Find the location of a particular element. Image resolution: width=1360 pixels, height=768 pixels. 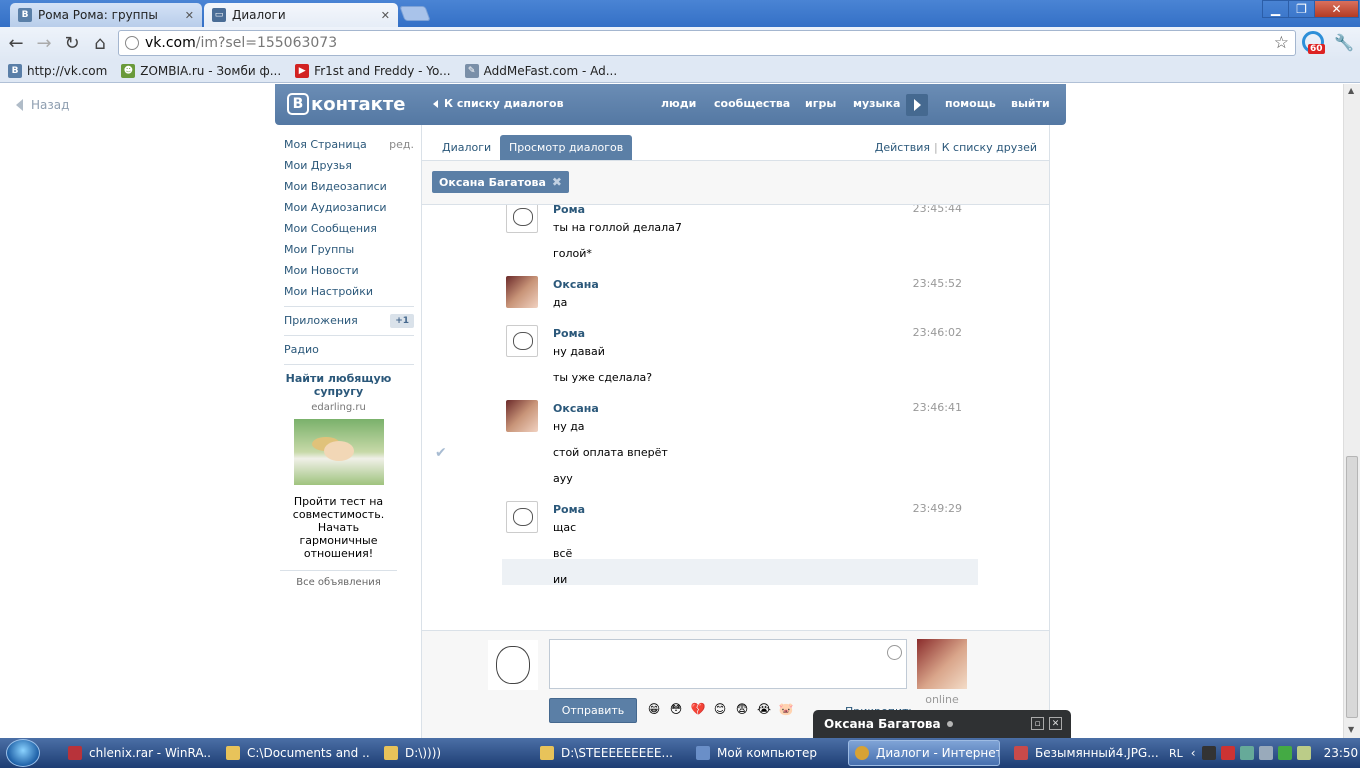

scroll-thumb is located at coordinates (1352, 587).